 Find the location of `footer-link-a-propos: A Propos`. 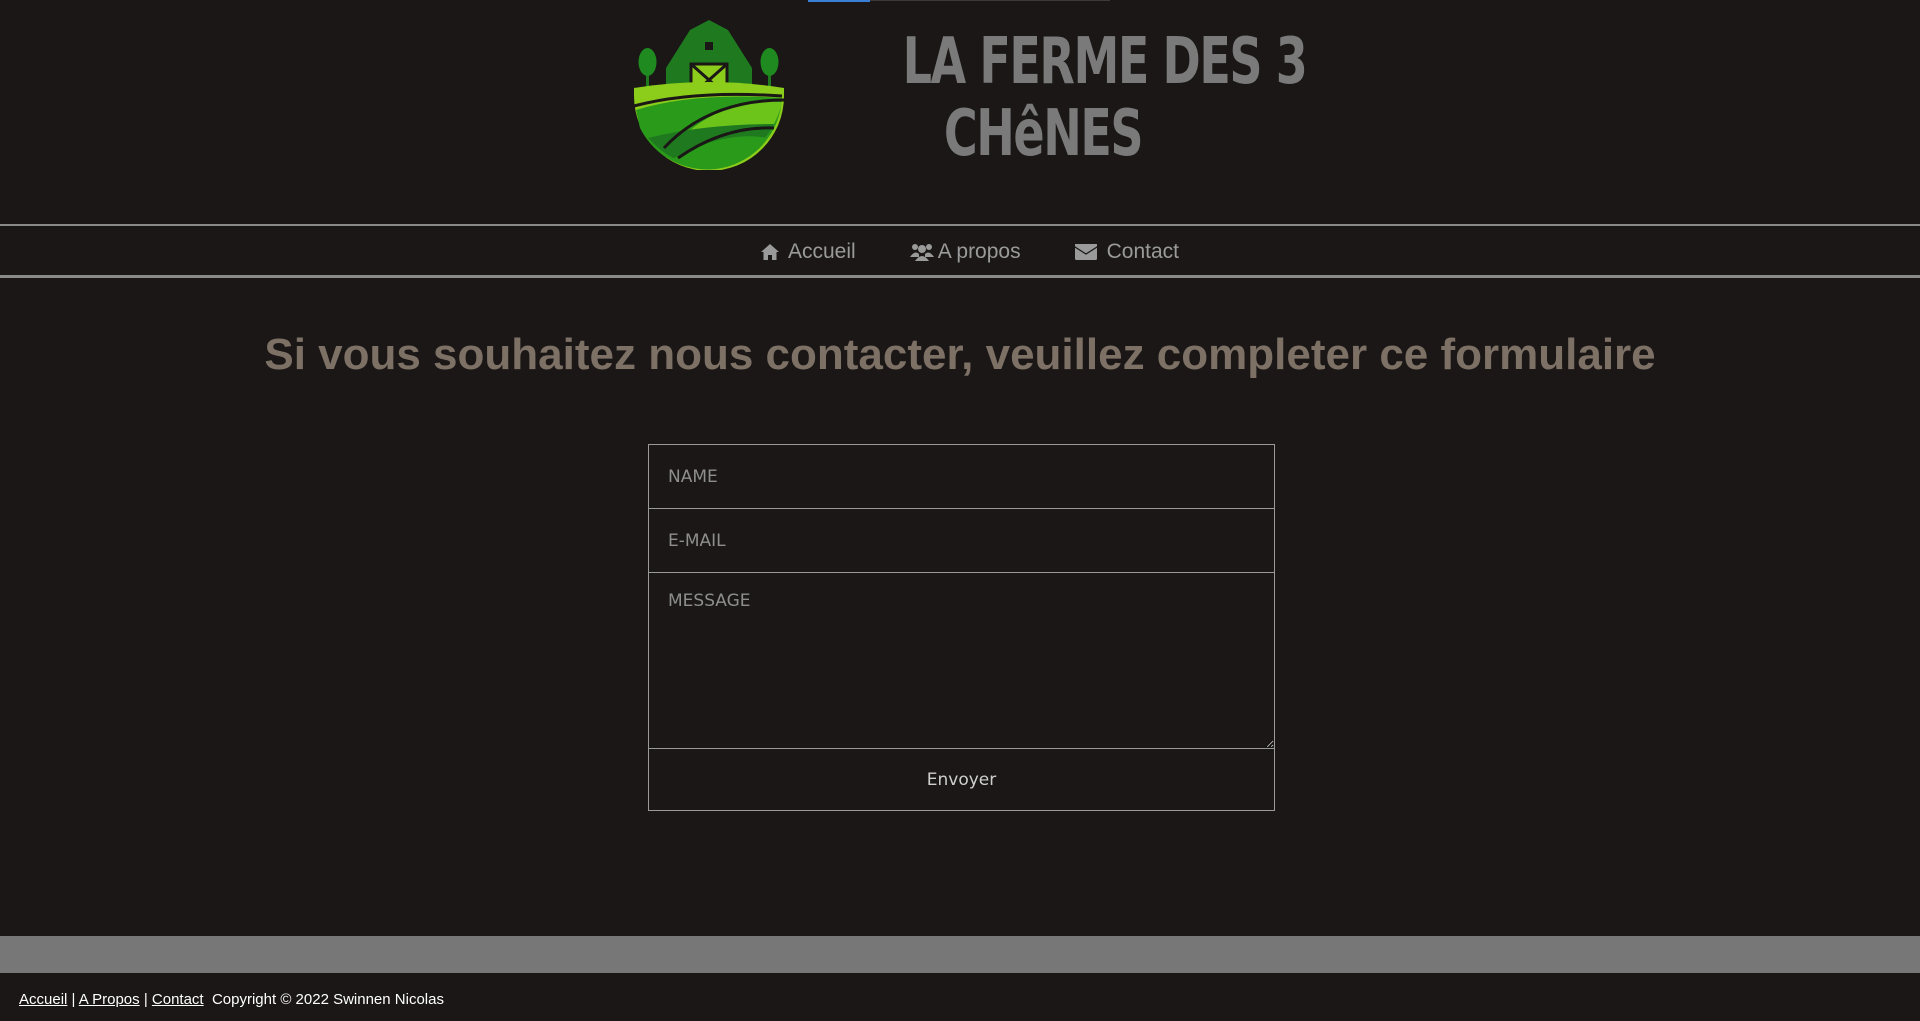

footer-link-a-propos: A Propos is located at coordinates (109, 999).